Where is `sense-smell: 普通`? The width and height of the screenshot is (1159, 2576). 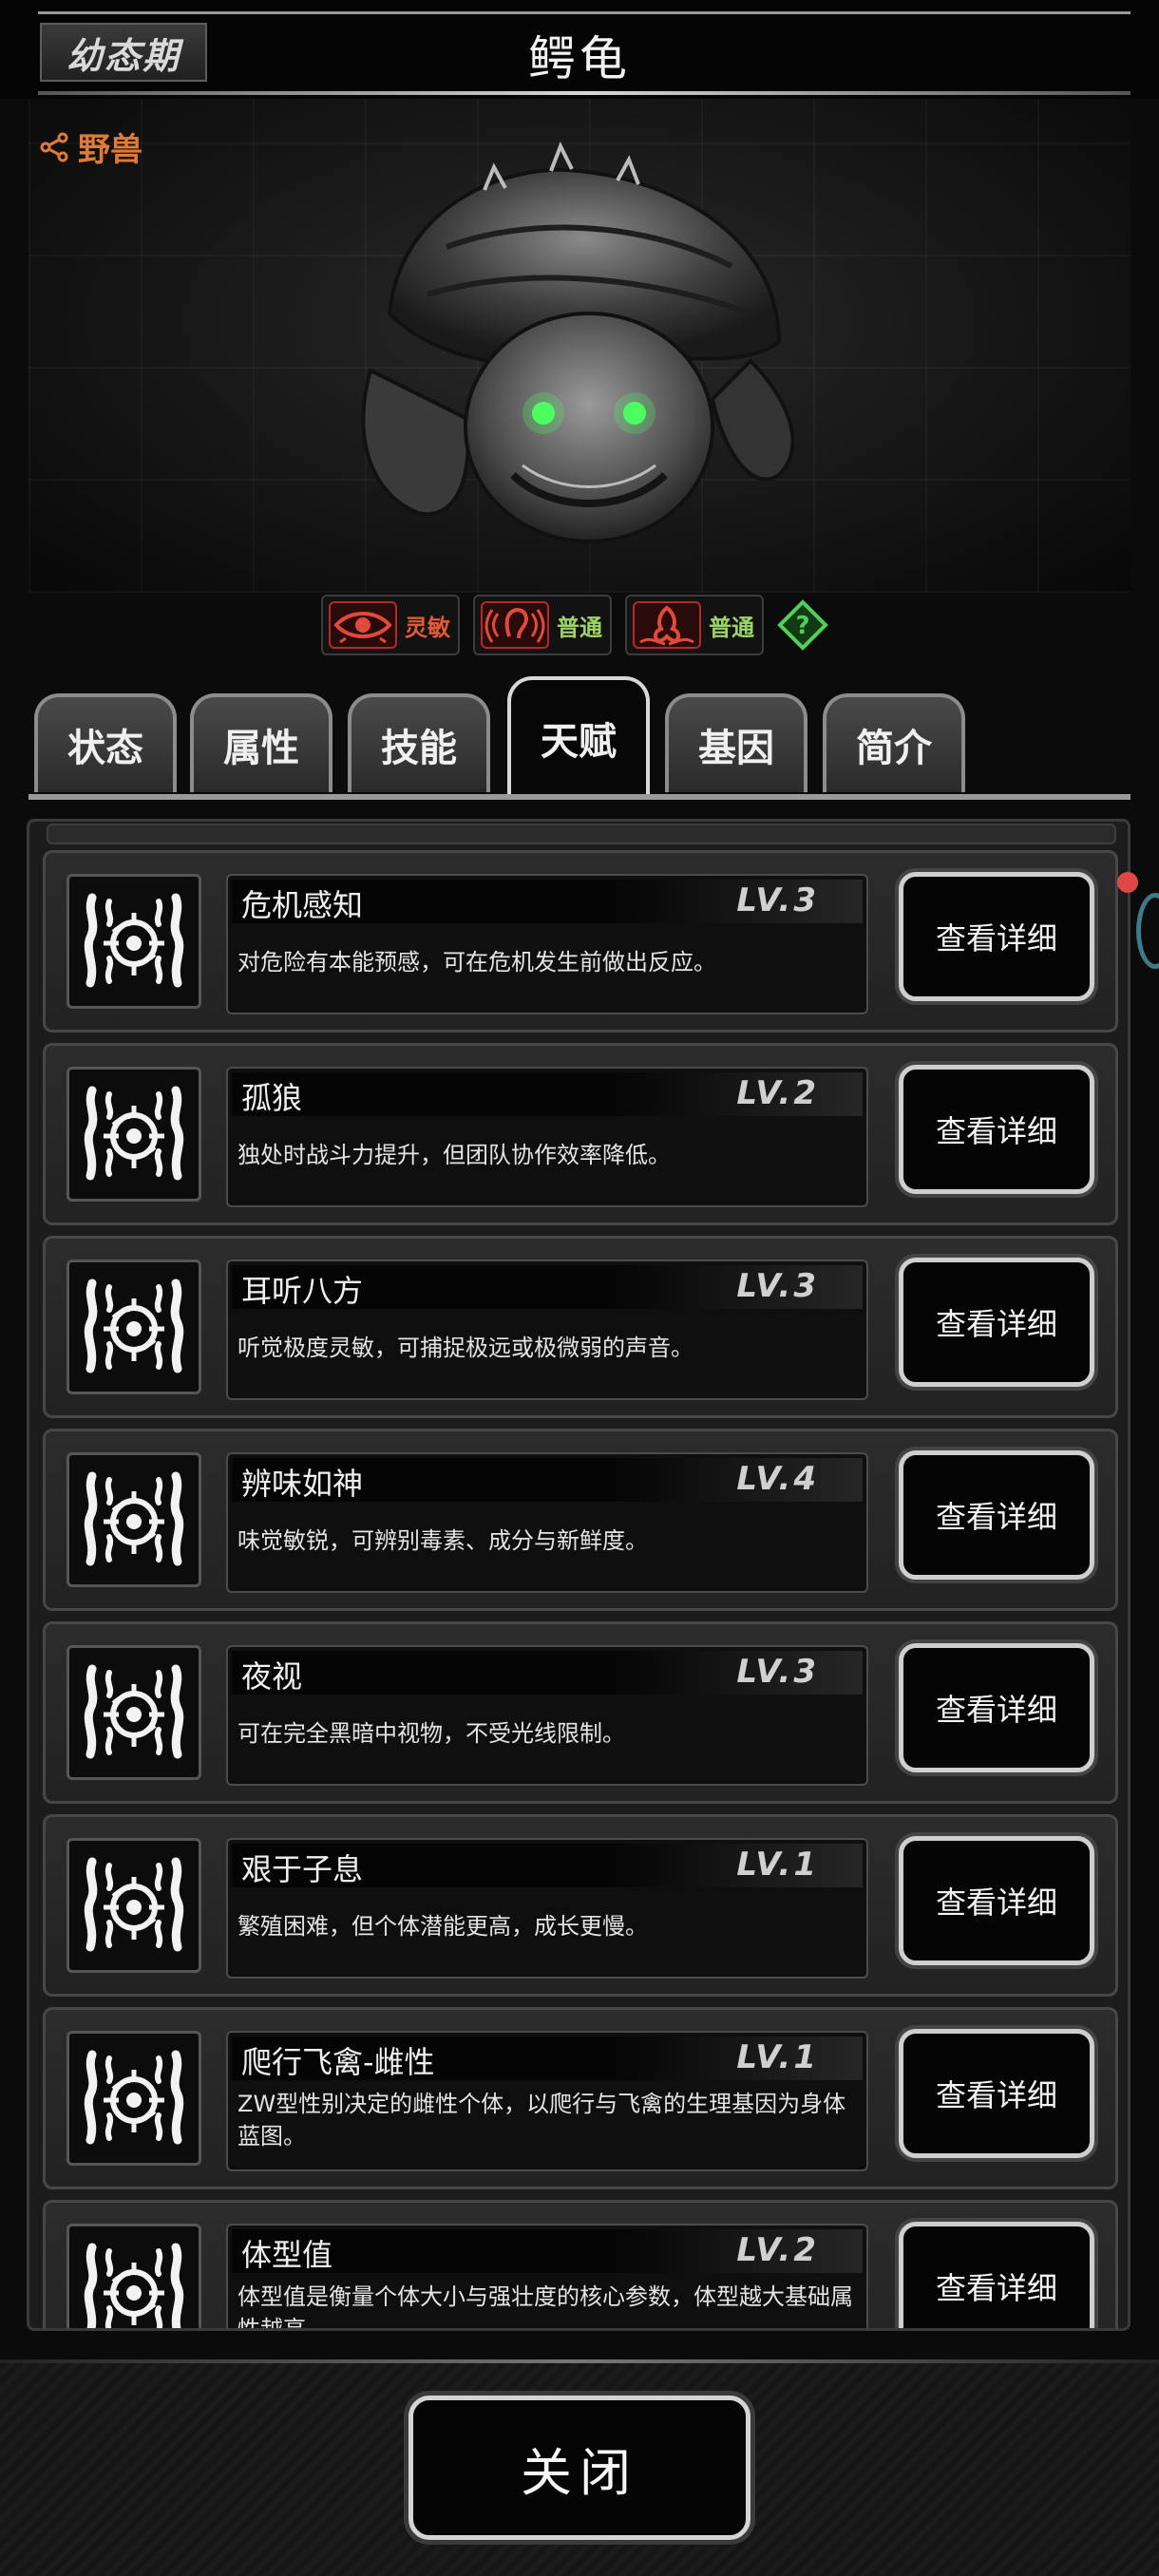 sense-smell: 普通 is located at coordinates (694, 625).